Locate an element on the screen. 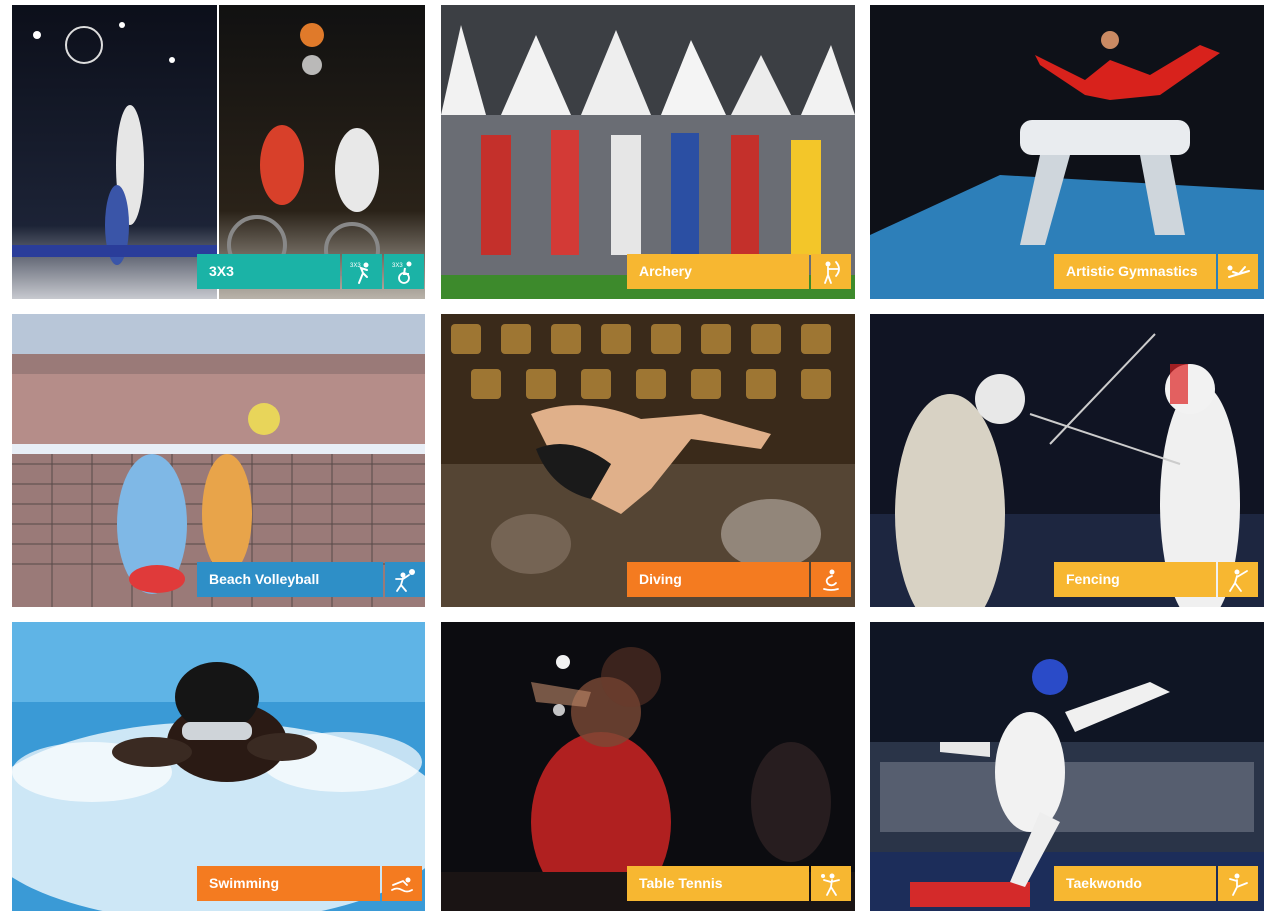 The height and width of the screenshot is (911, 1264). sport-tile-diving: Diving is located at coordinates (648, 460).